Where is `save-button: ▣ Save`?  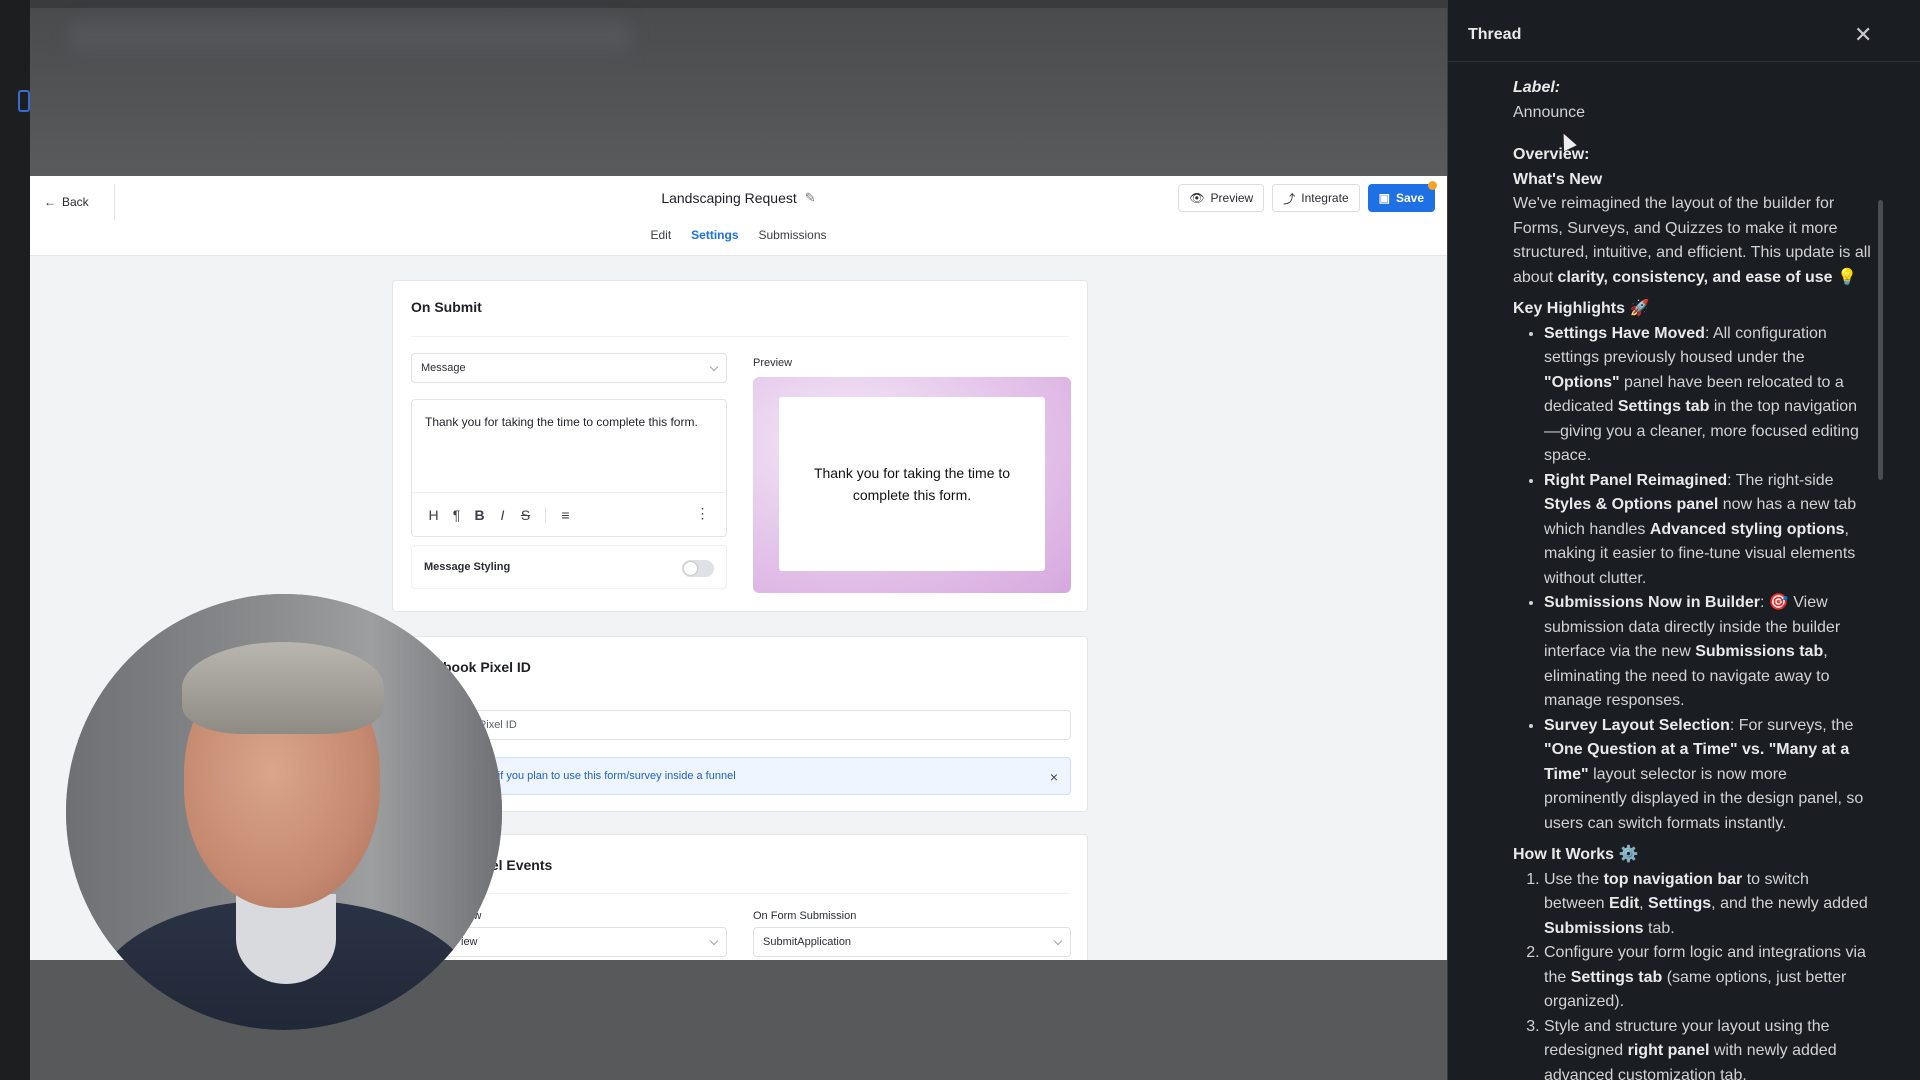
save-button: ▣ Save is located at coordinates (1402, 196).